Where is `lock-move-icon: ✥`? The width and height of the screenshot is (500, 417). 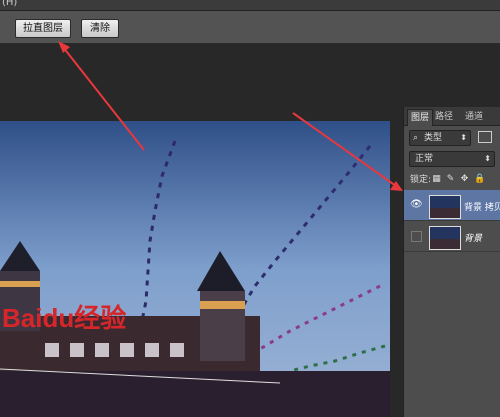 lock-move-icon: ✥ is located at coordinates (464, 179).